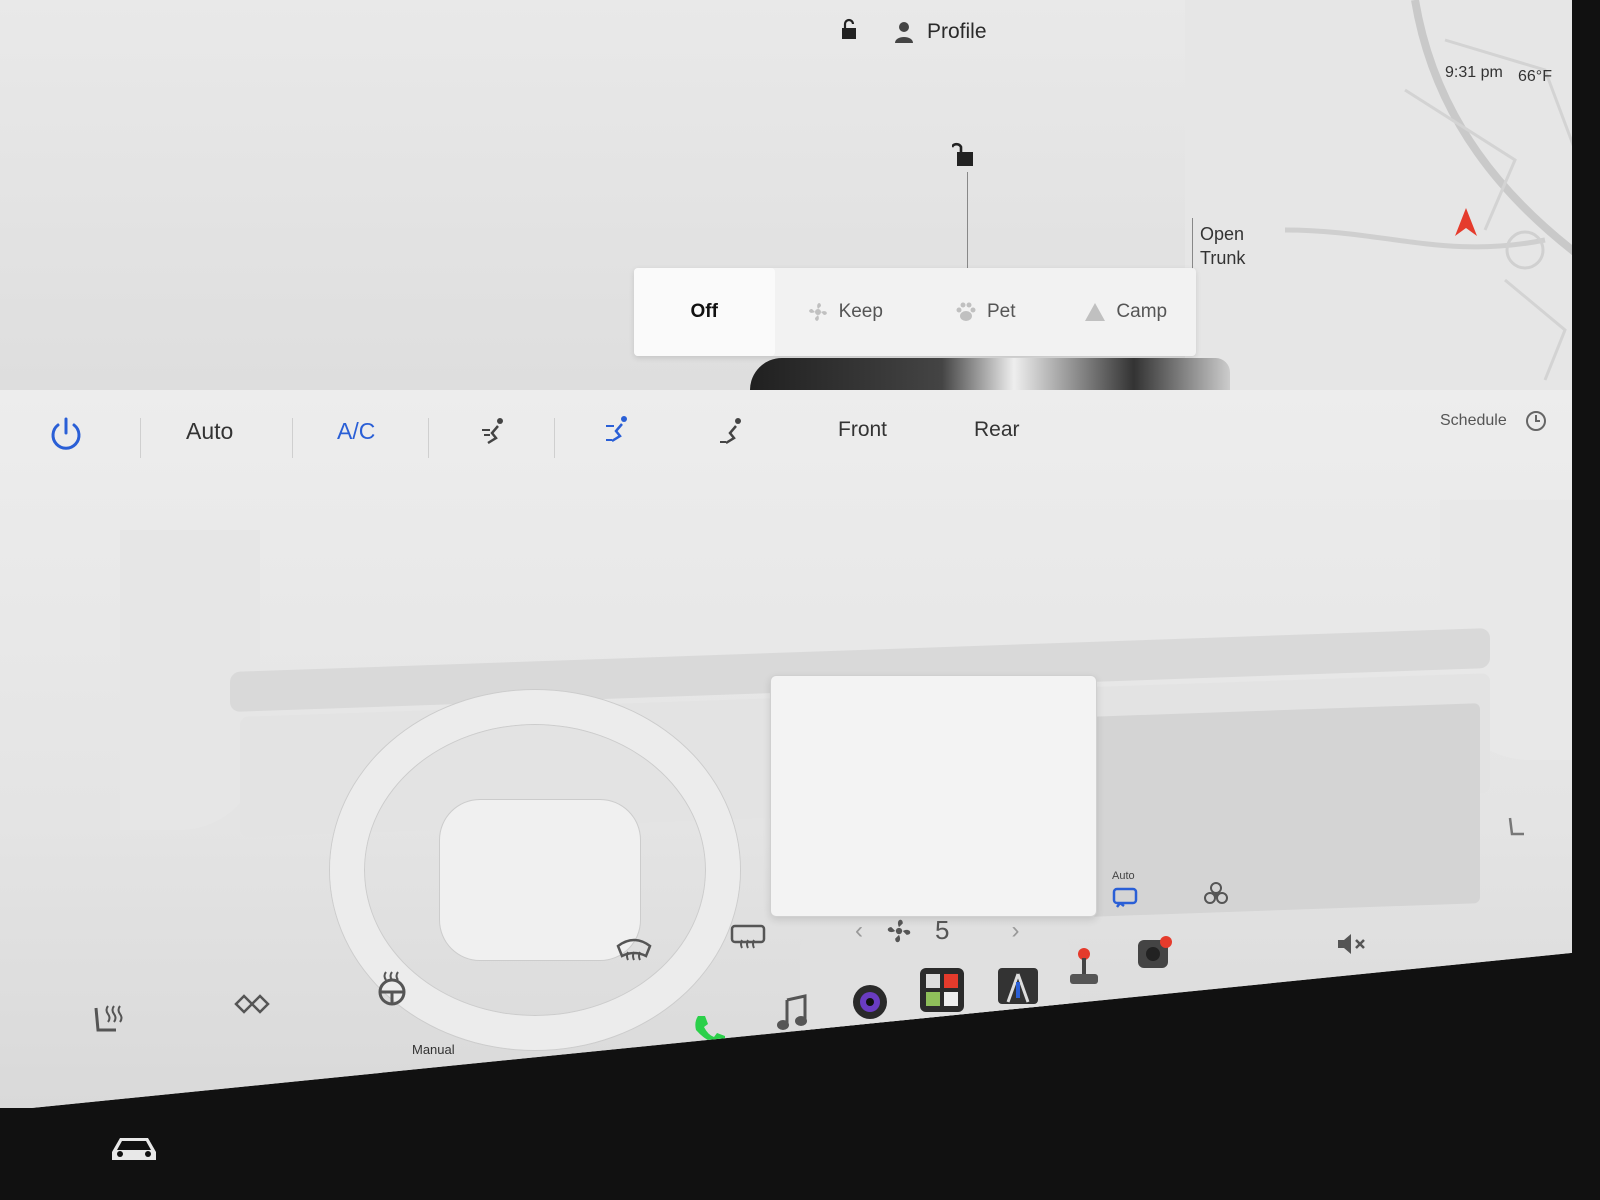  I want to click on center-screen-illustration, so click(933, 796).